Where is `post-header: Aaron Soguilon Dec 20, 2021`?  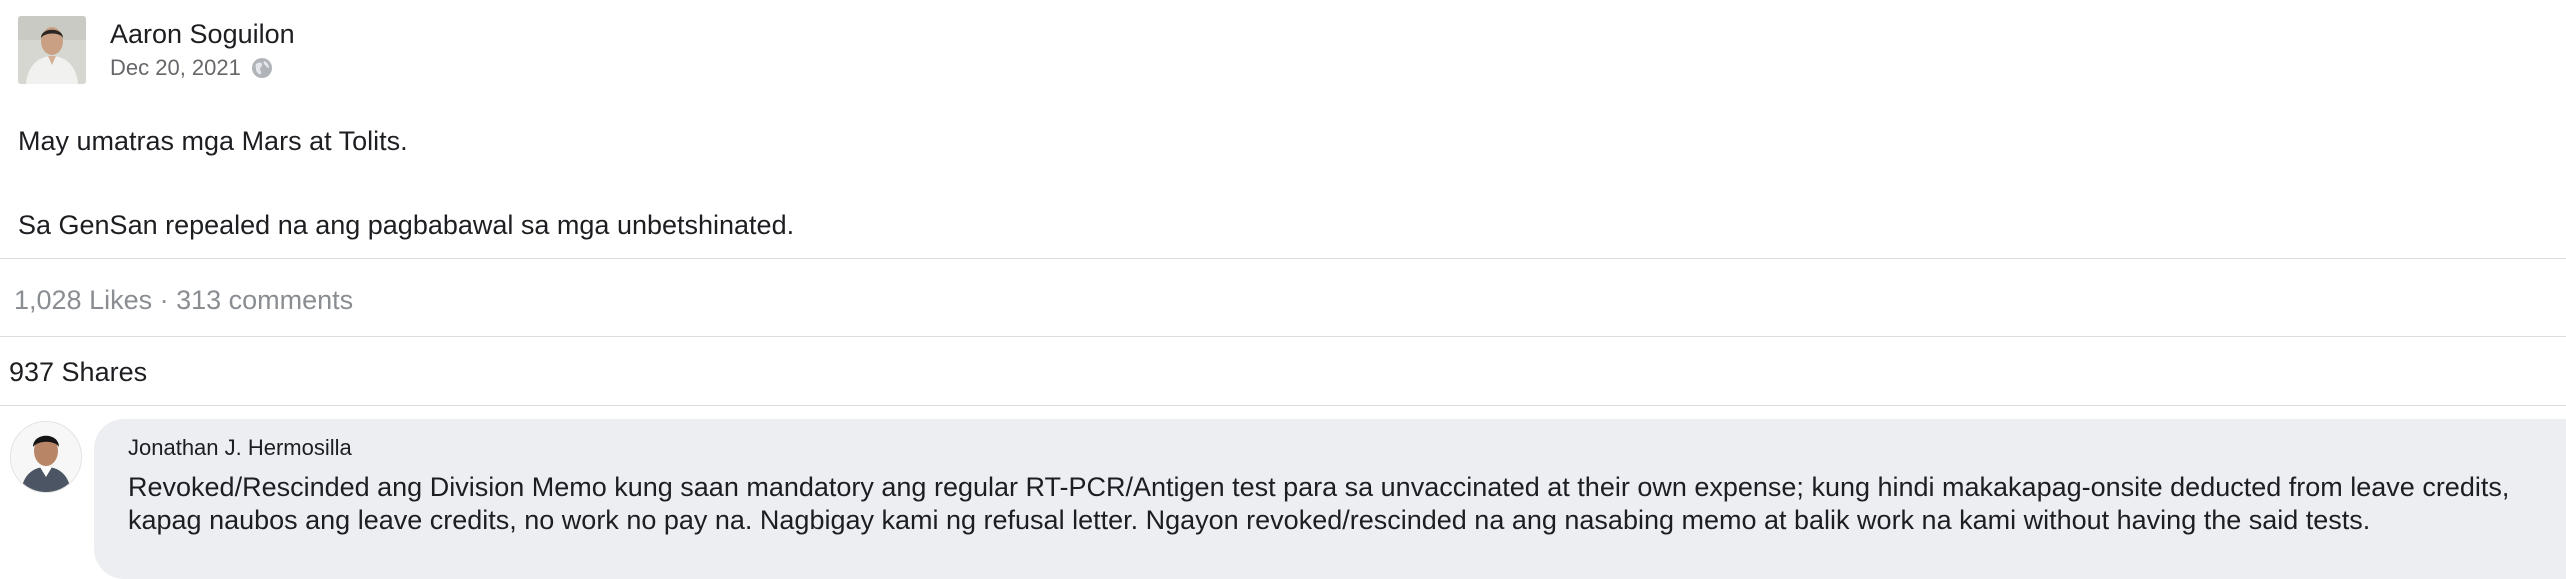
post-header: Aaron Soguilon Dec 20, 2021 is located at coordinates (156, 50).